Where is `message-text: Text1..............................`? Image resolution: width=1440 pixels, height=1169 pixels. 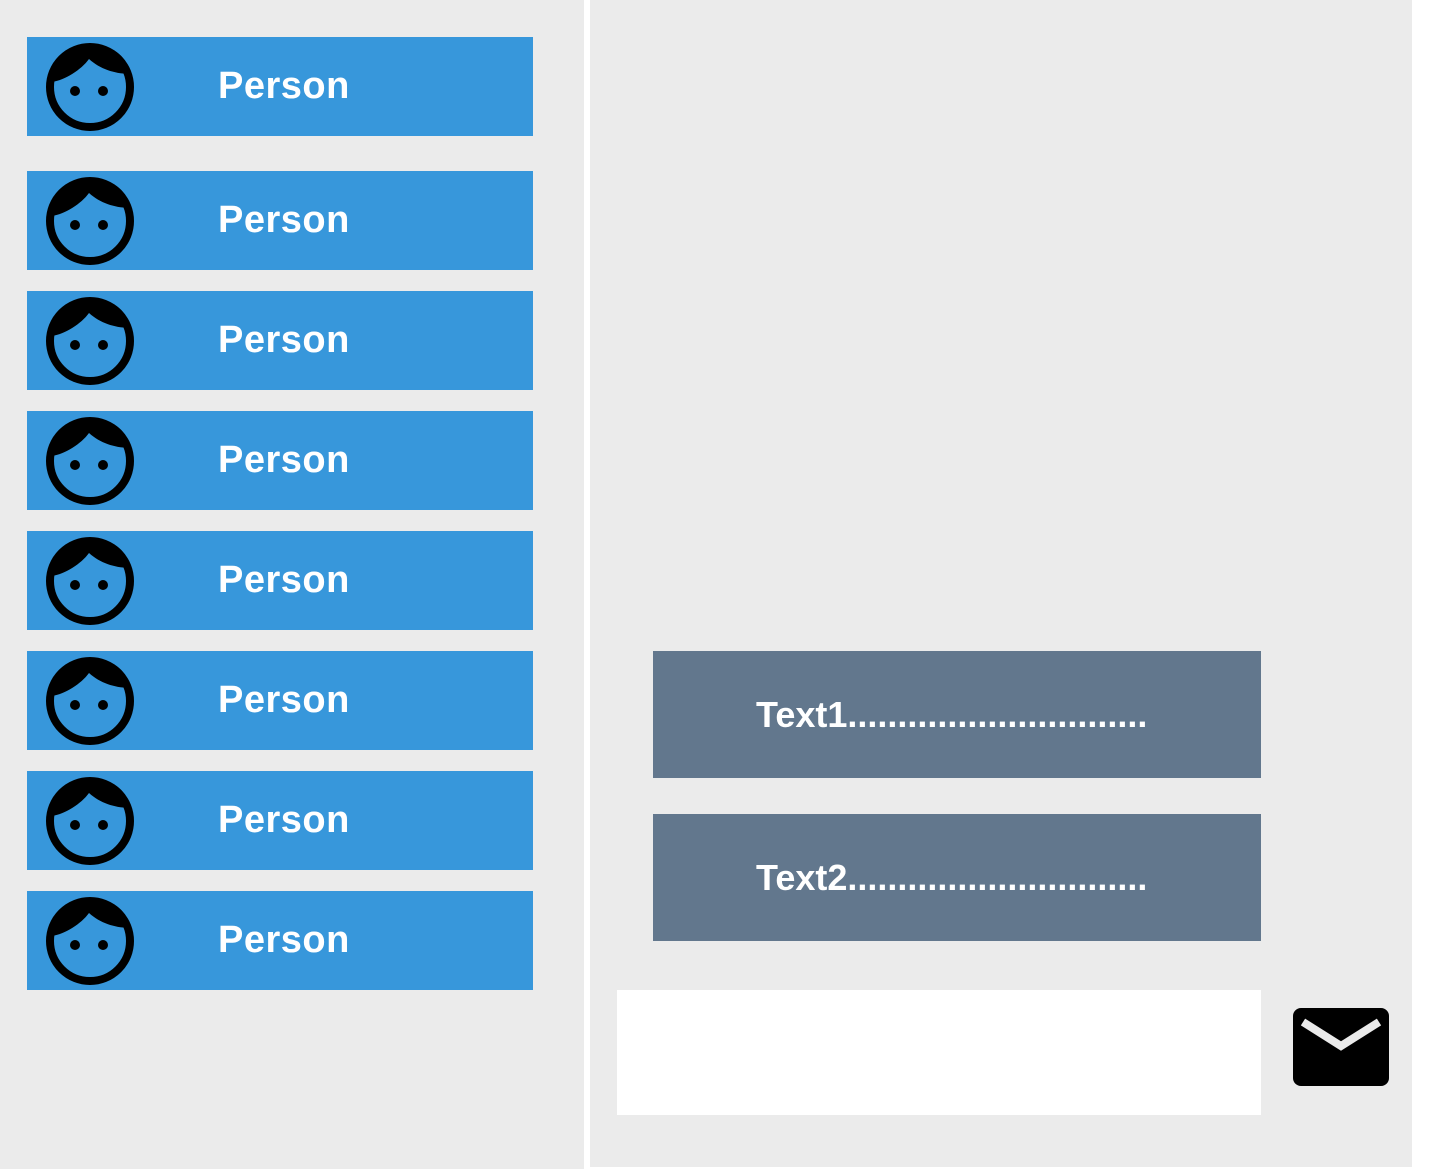 message-text: Text1.............................. is located at coordinates (952, 714).